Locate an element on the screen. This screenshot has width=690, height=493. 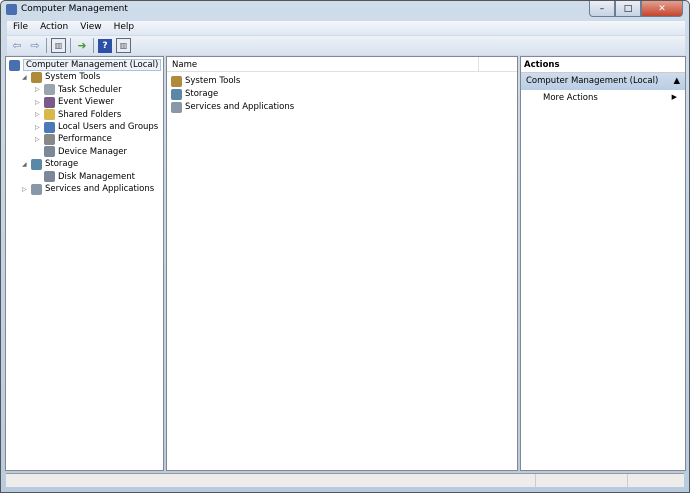
tree-node: ▷ Shared Folders is located at coordinates (78, 115).